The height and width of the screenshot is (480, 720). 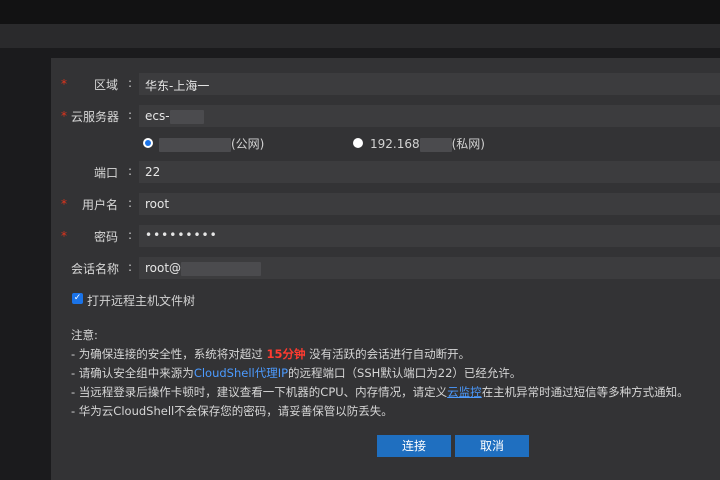 I want to click on note-text: 在主机异常时通过短信等多种方式通知。, so click(x=585, y=392).